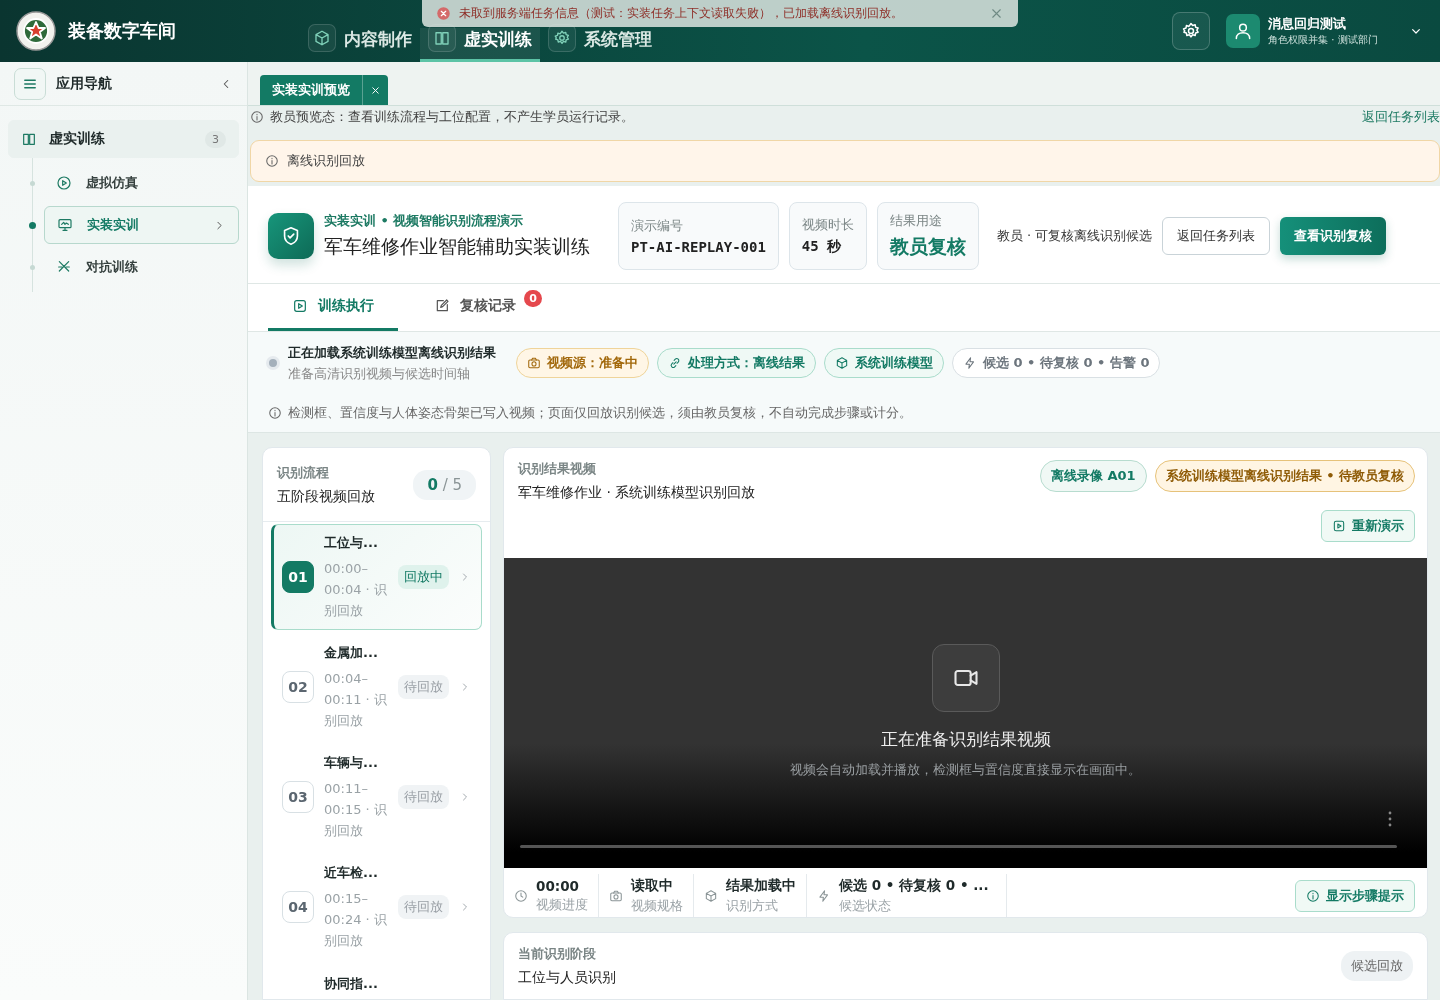 This screenshot has width=1440, height=1000. I want to click on status-subtitle: 准备高清识别视频与候选时间轴, so click(379, 374).